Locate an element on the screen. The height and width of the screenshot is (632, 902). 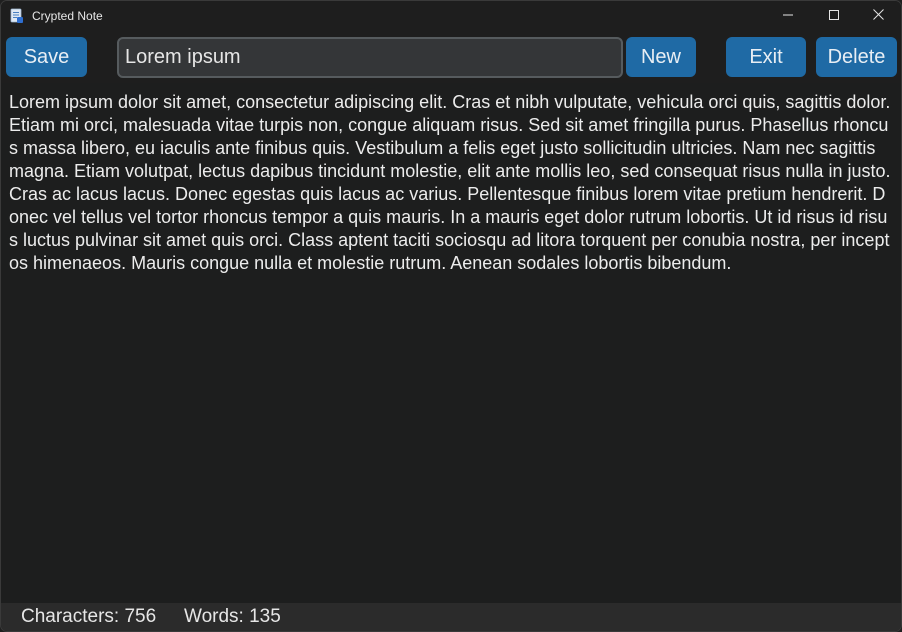
window-title: Crypted Note is located at coordinates (67, 16).